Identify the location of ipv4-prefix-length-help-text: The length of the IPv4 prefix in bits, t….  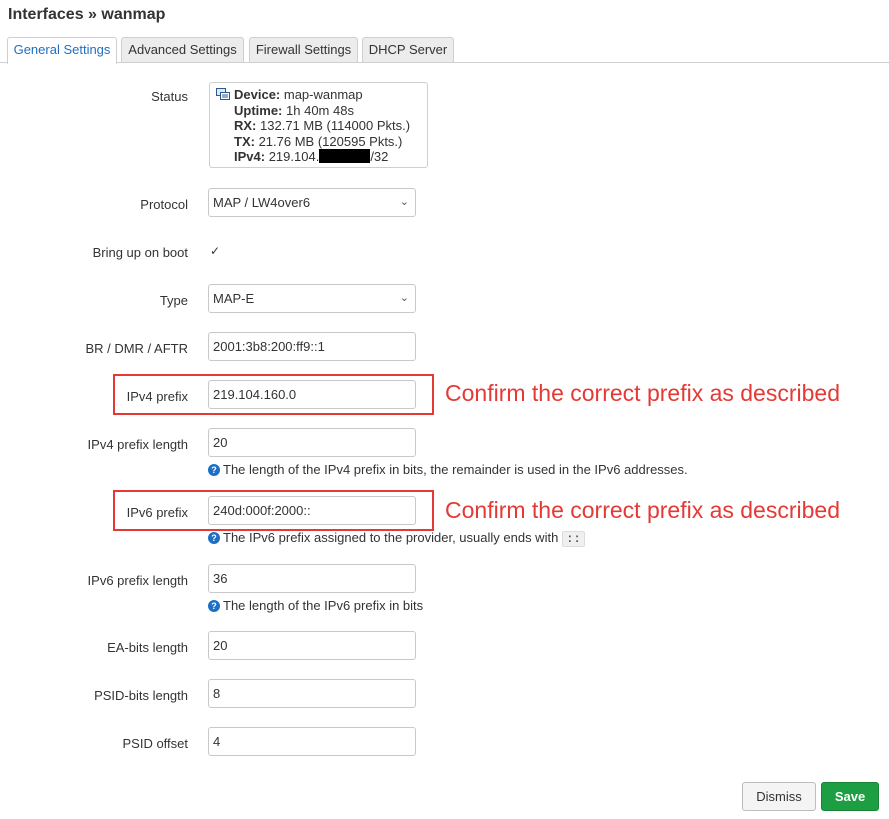
(455, 469).